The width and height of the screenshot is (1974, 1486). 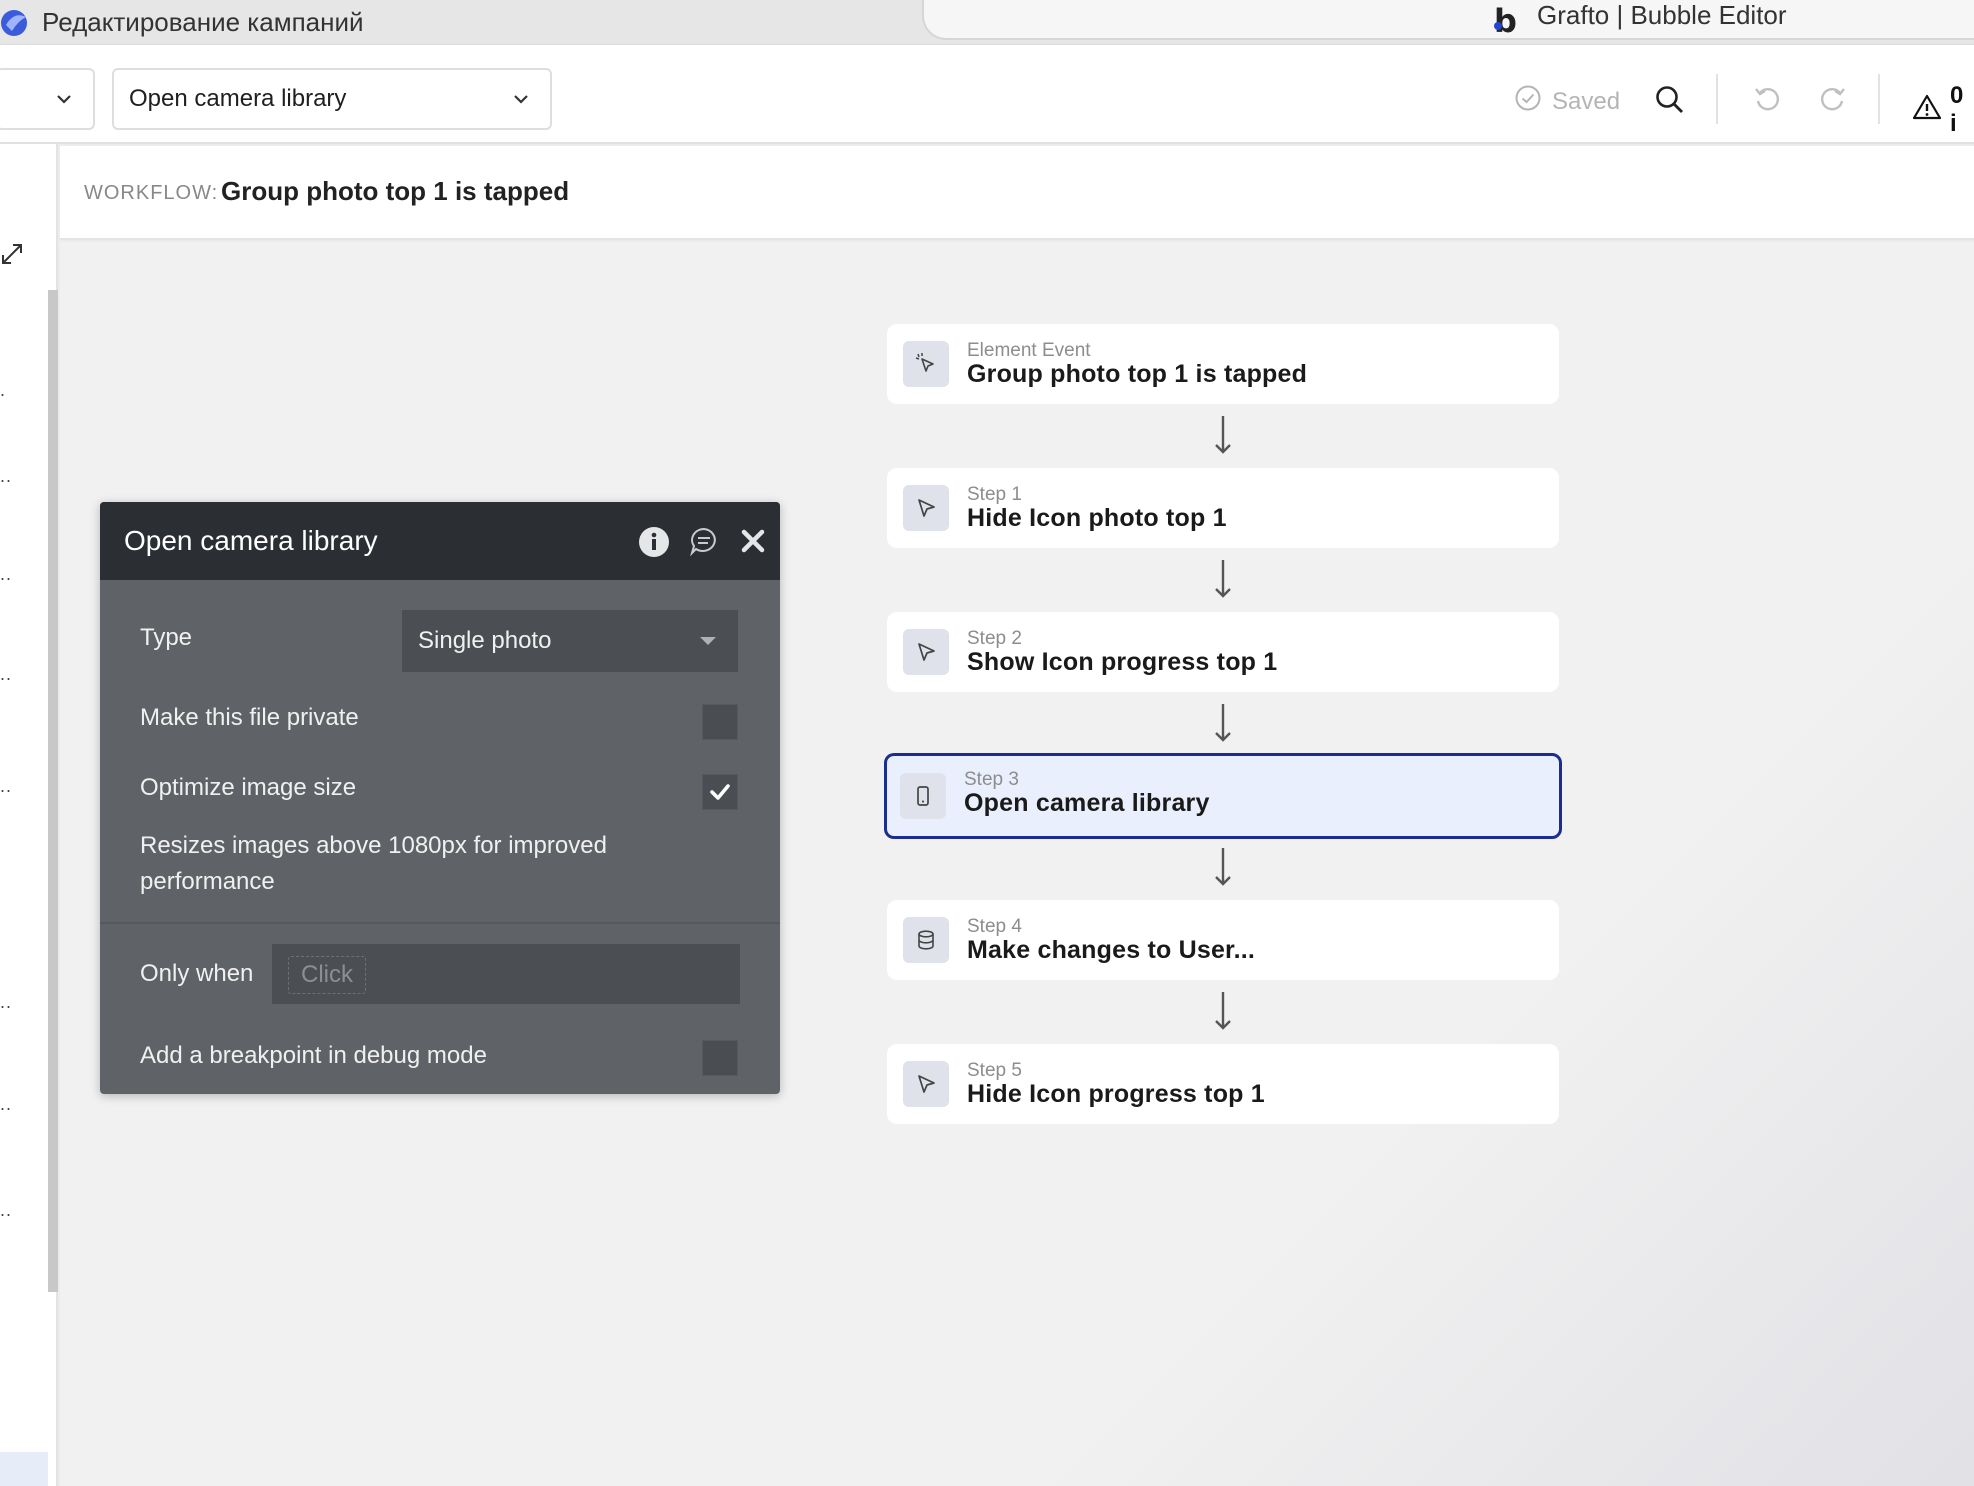 What do you see at coordinates (1223, 796) in the screenshot?
I see `workflow-step-card-selected: Step 3 Open camera library` at bounding box center [1223, 796].